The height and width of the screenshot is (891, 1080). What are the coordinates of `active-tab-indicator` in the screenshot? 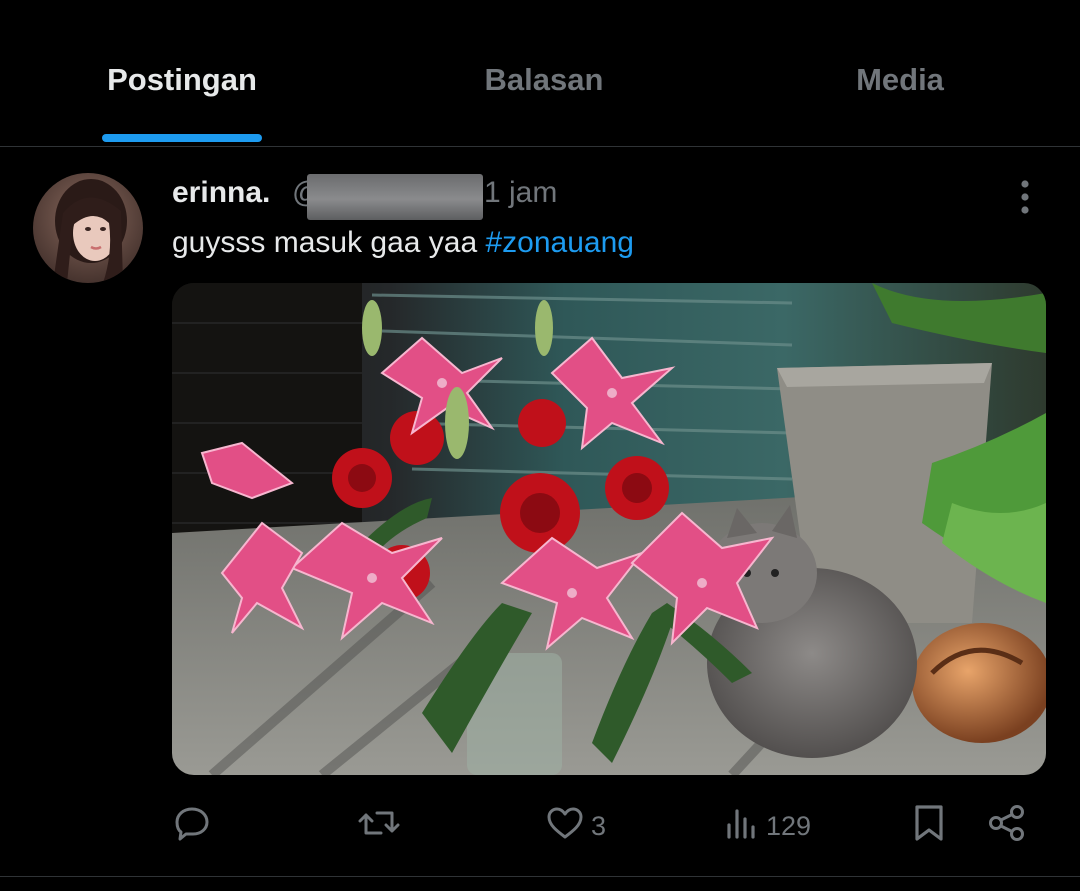 It's located at (182, 138).